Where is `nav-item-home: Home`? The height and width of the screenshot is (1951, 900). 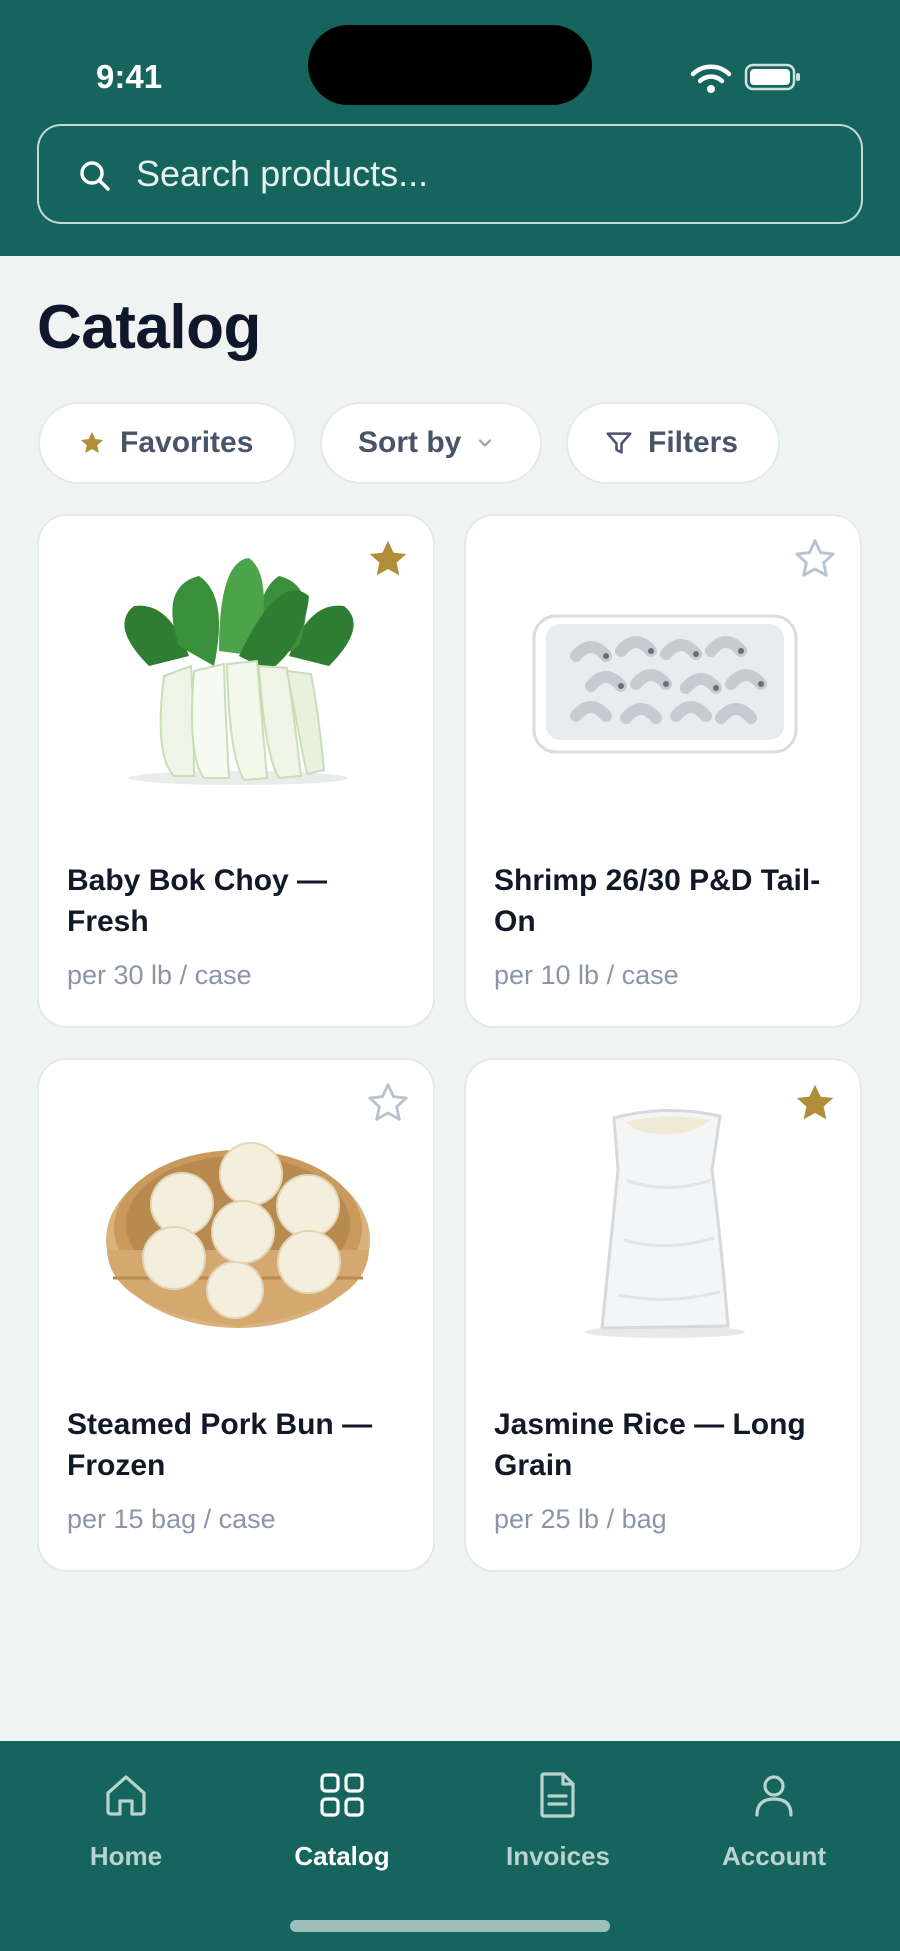 nav-item-home: Home is located at coordinates (126, 1820).